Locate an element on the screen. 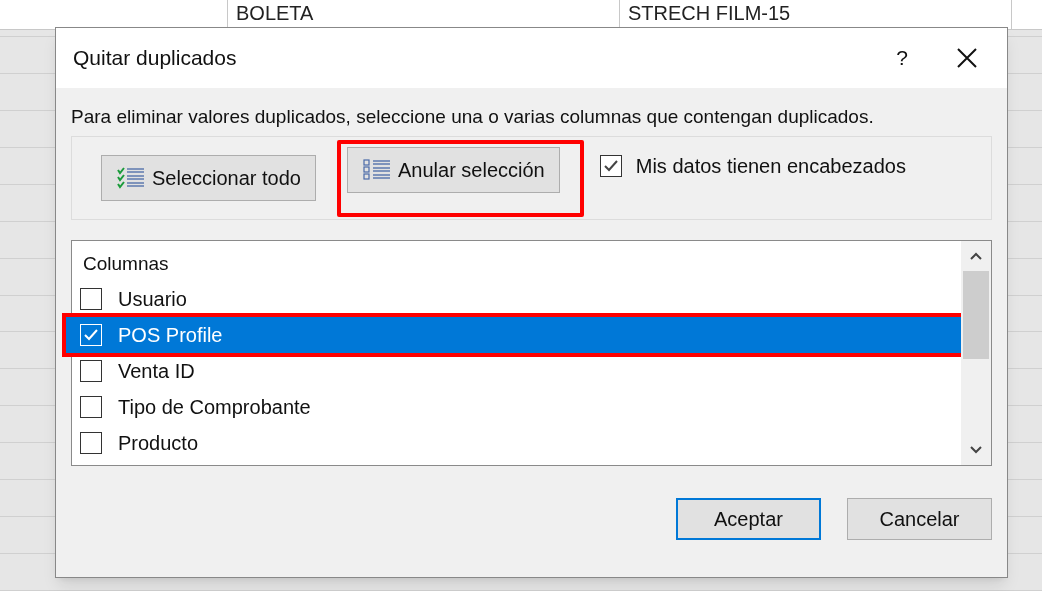  checkbox-label: Mis datos tienen encabezados is located at coordinates (770, 166).